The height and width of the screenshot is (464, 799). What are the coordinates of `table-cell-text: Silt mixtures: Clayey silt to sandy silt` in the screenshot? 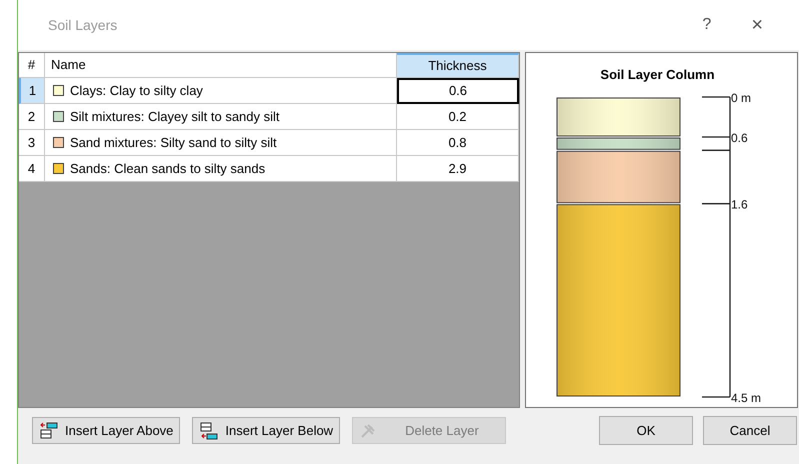 It's located at (175, 117).